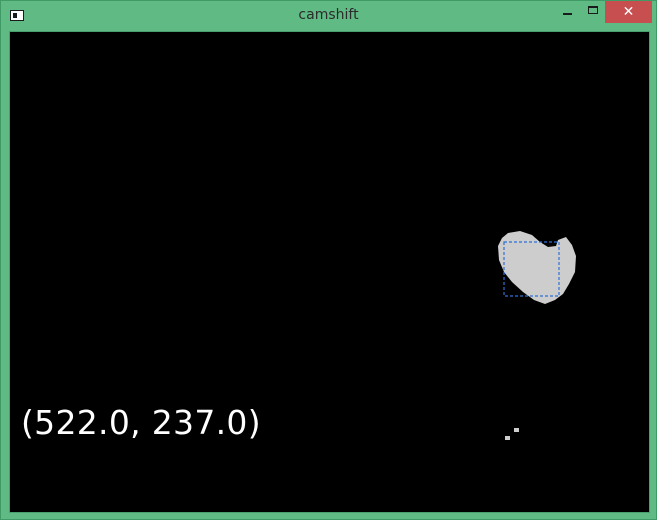 The image size is (657, 520). I want to click on coordinates-readout: (522.0, 237.0), so click(141, 422).